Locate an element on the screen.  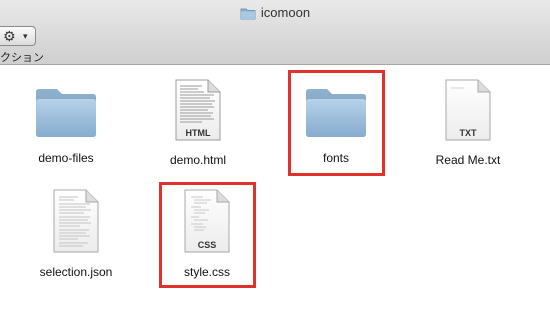
window-title: icomoon is located at coordinates (285, 12).